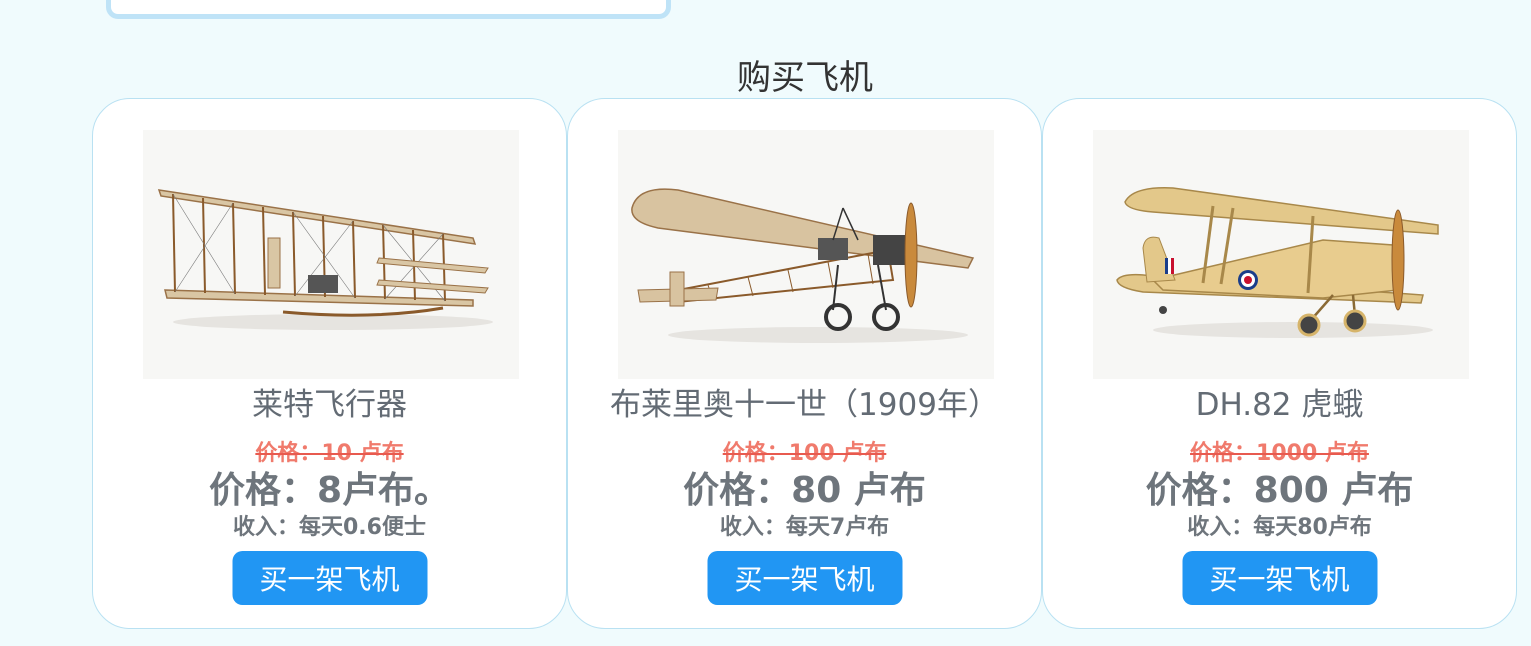 This screenshot has height=646, width=1531. Describe the element at coordinates (1279, 405) in the screenshot. I see `plane-name: DH.82 虎蛾` at that location.